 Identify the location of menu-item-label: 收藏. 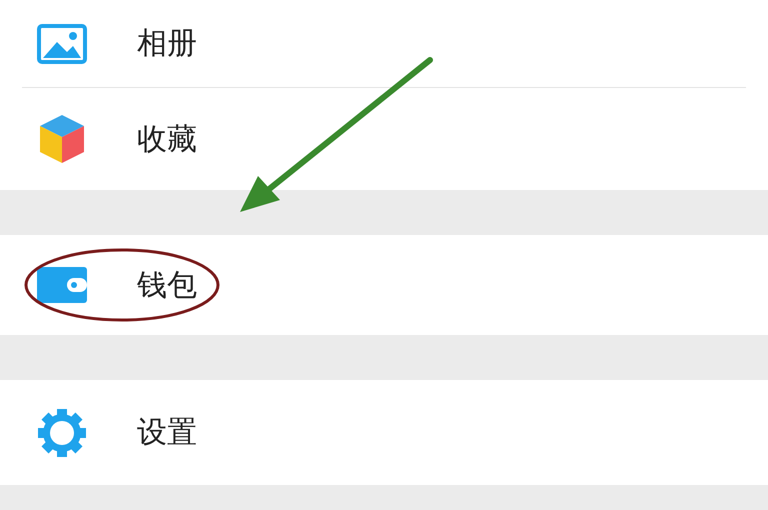
(167, 139).